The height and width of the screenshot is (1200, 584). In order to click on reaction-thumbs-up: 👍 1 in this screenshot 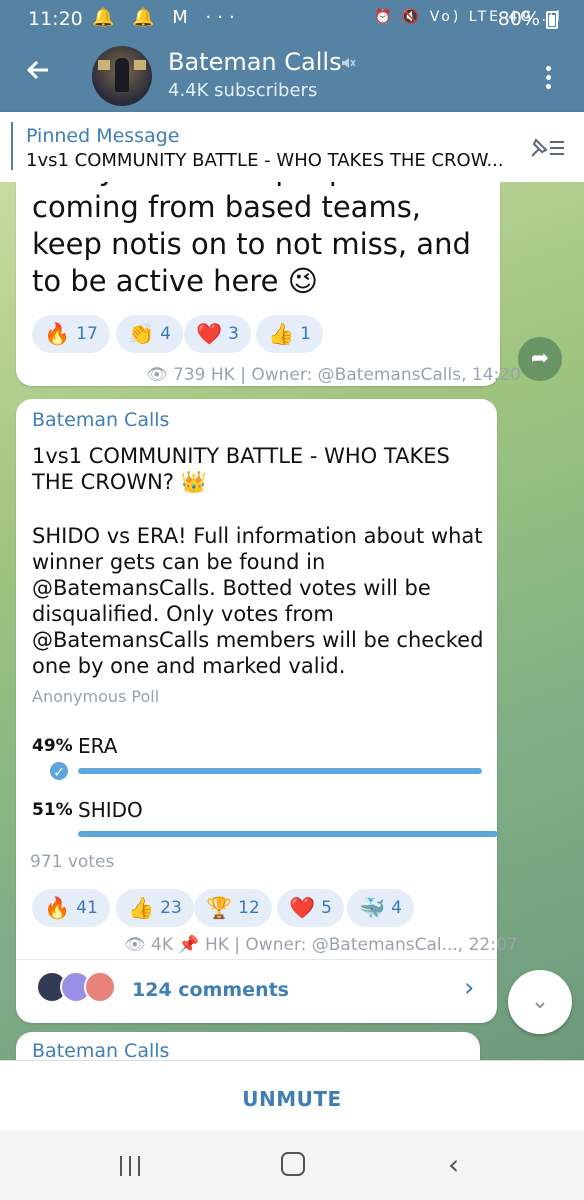, I will do `click(289, 334)`.